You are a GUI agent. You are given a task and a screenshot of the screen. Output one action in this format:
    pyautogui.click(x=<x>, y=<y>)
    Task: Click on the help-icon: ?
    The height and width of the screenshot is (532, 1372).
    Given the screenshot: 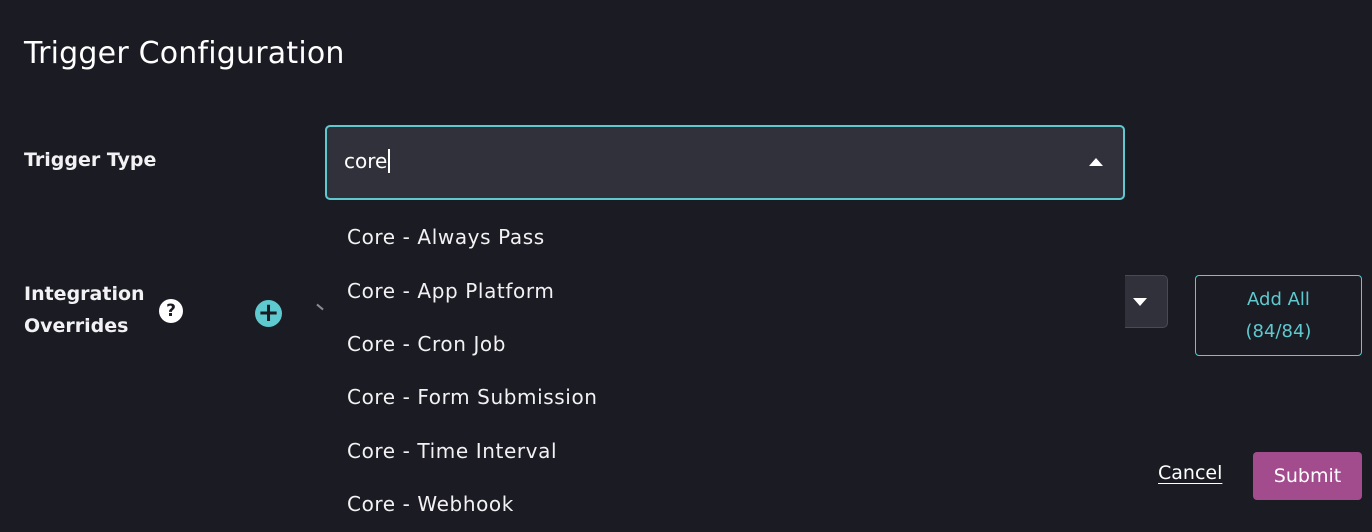 What is the action you would take?
    pyautogui.click(x=171, y=311)
    